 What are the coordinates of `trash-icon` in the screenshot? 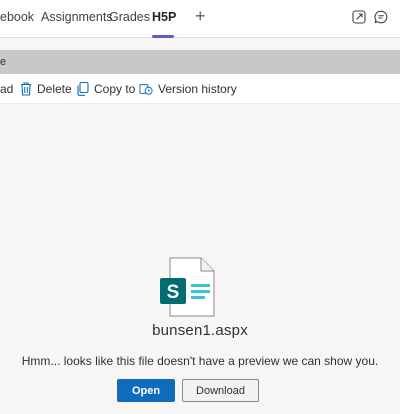 It's located at (26, 89).